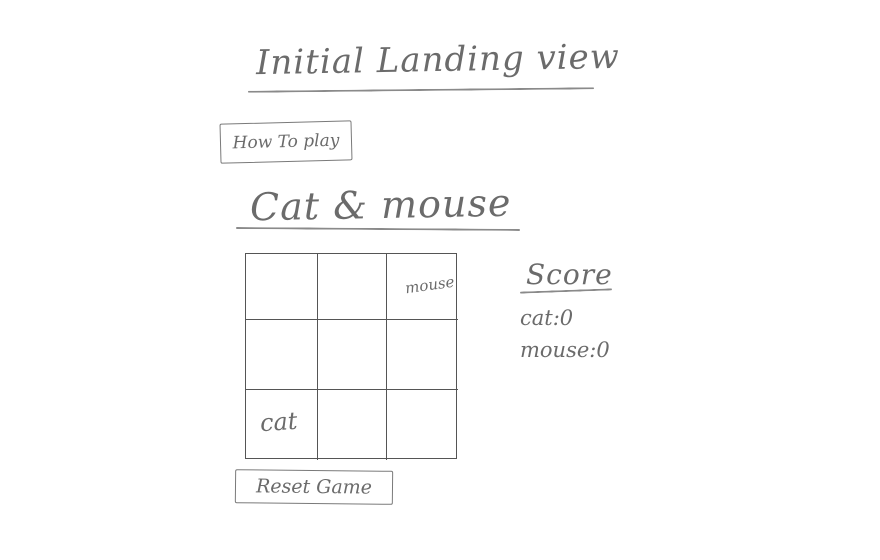 The width and height of the screenshot is (880, 560). I want to click on mouse-piece: mouse, so click(430, 285).